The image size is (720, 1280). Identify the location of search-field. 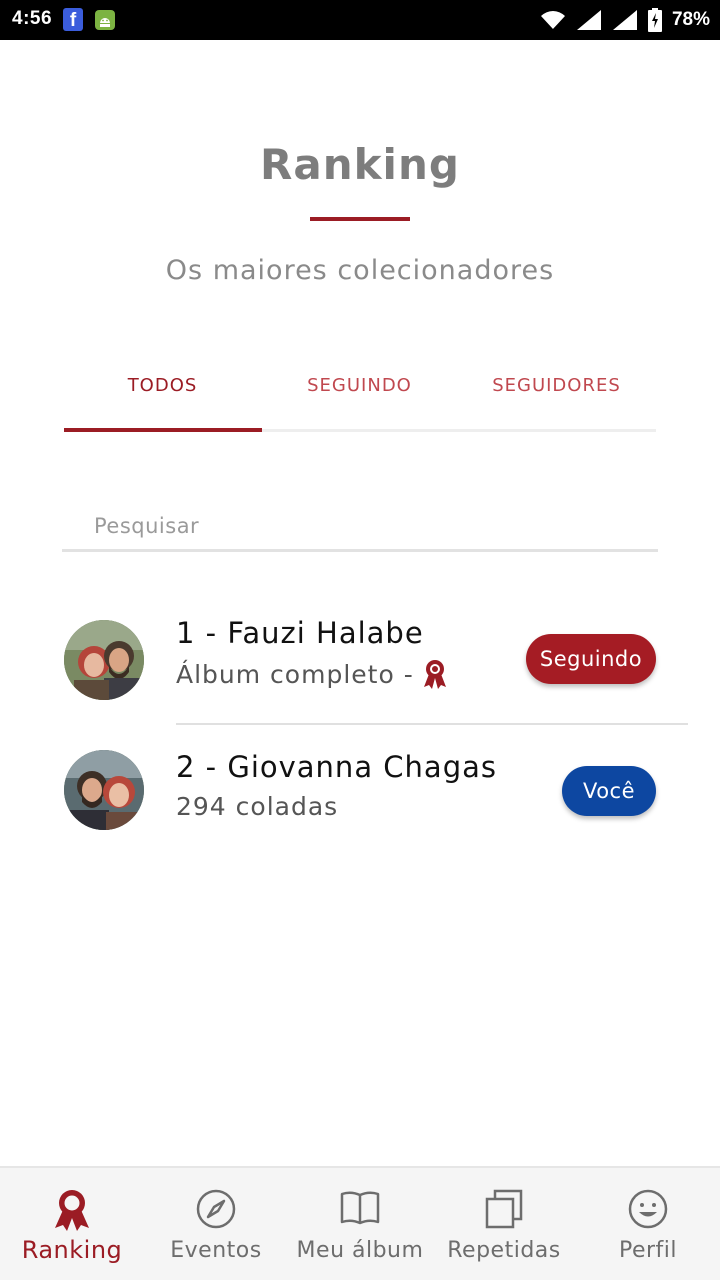
(360, 528).